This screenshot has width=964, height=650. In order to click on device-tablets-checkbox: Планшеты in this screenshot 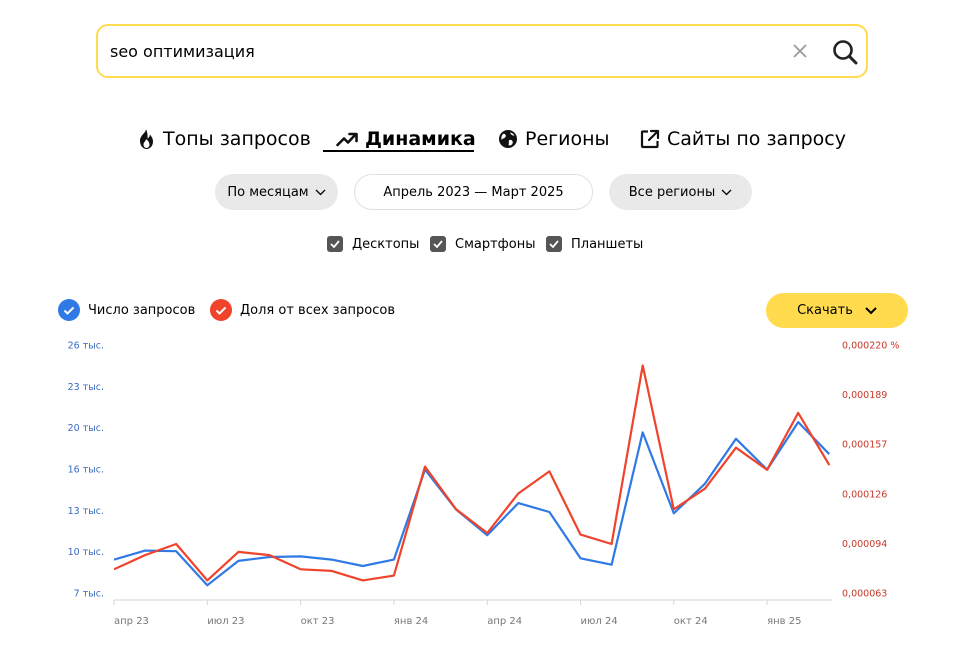, I will do `click(594, 244)`.